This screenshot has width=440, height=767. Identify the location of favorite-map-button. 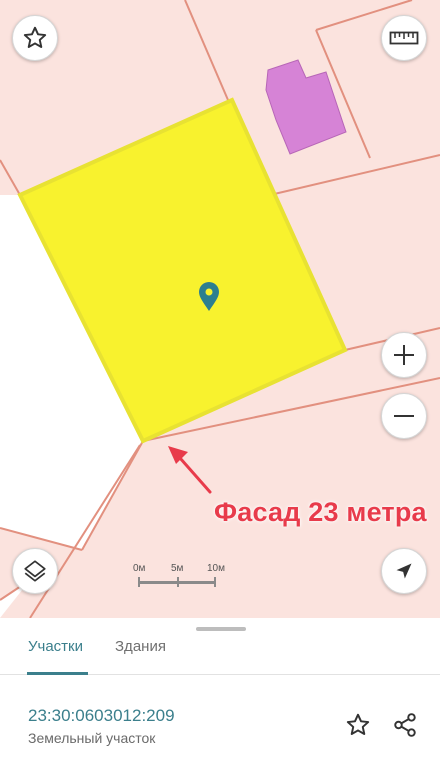
(35, 38).